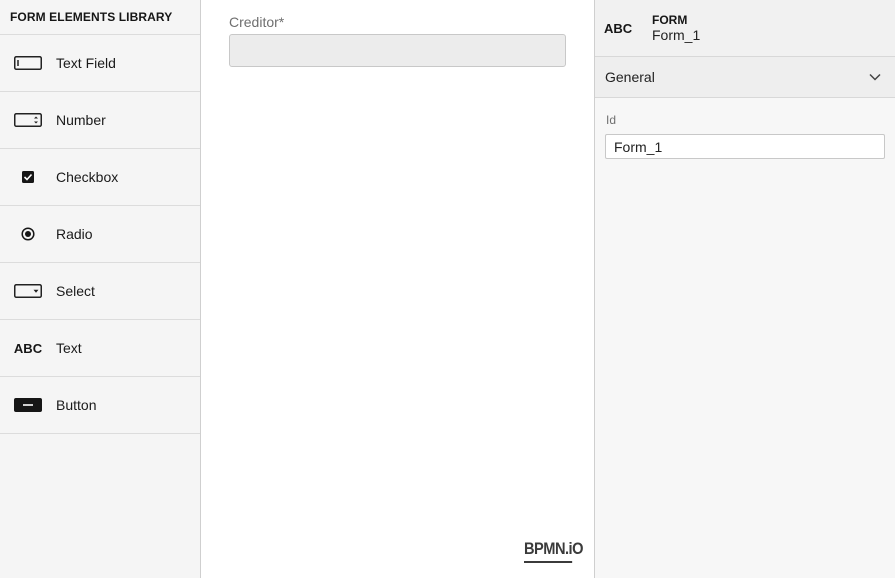 The height and width of the screenshot is (578, 895). Describe the element at coordinates (76, 405) in the screenshot. I see `palette-entry-label: Button` at that location.